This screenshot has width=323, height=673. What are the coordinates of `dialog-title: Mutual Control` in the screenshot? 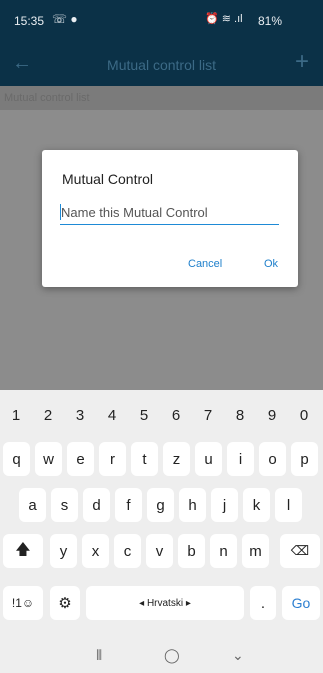 It's located at (108, 179).